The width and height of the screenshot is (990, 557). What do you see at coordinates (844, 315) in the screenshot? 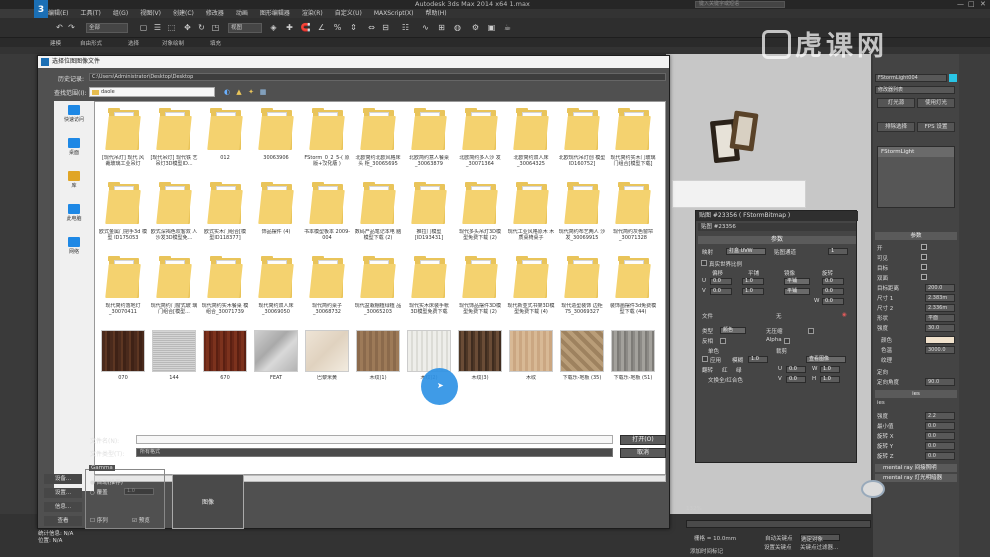
I see `reload-icon: ◉` at bounding box center [844, 315].